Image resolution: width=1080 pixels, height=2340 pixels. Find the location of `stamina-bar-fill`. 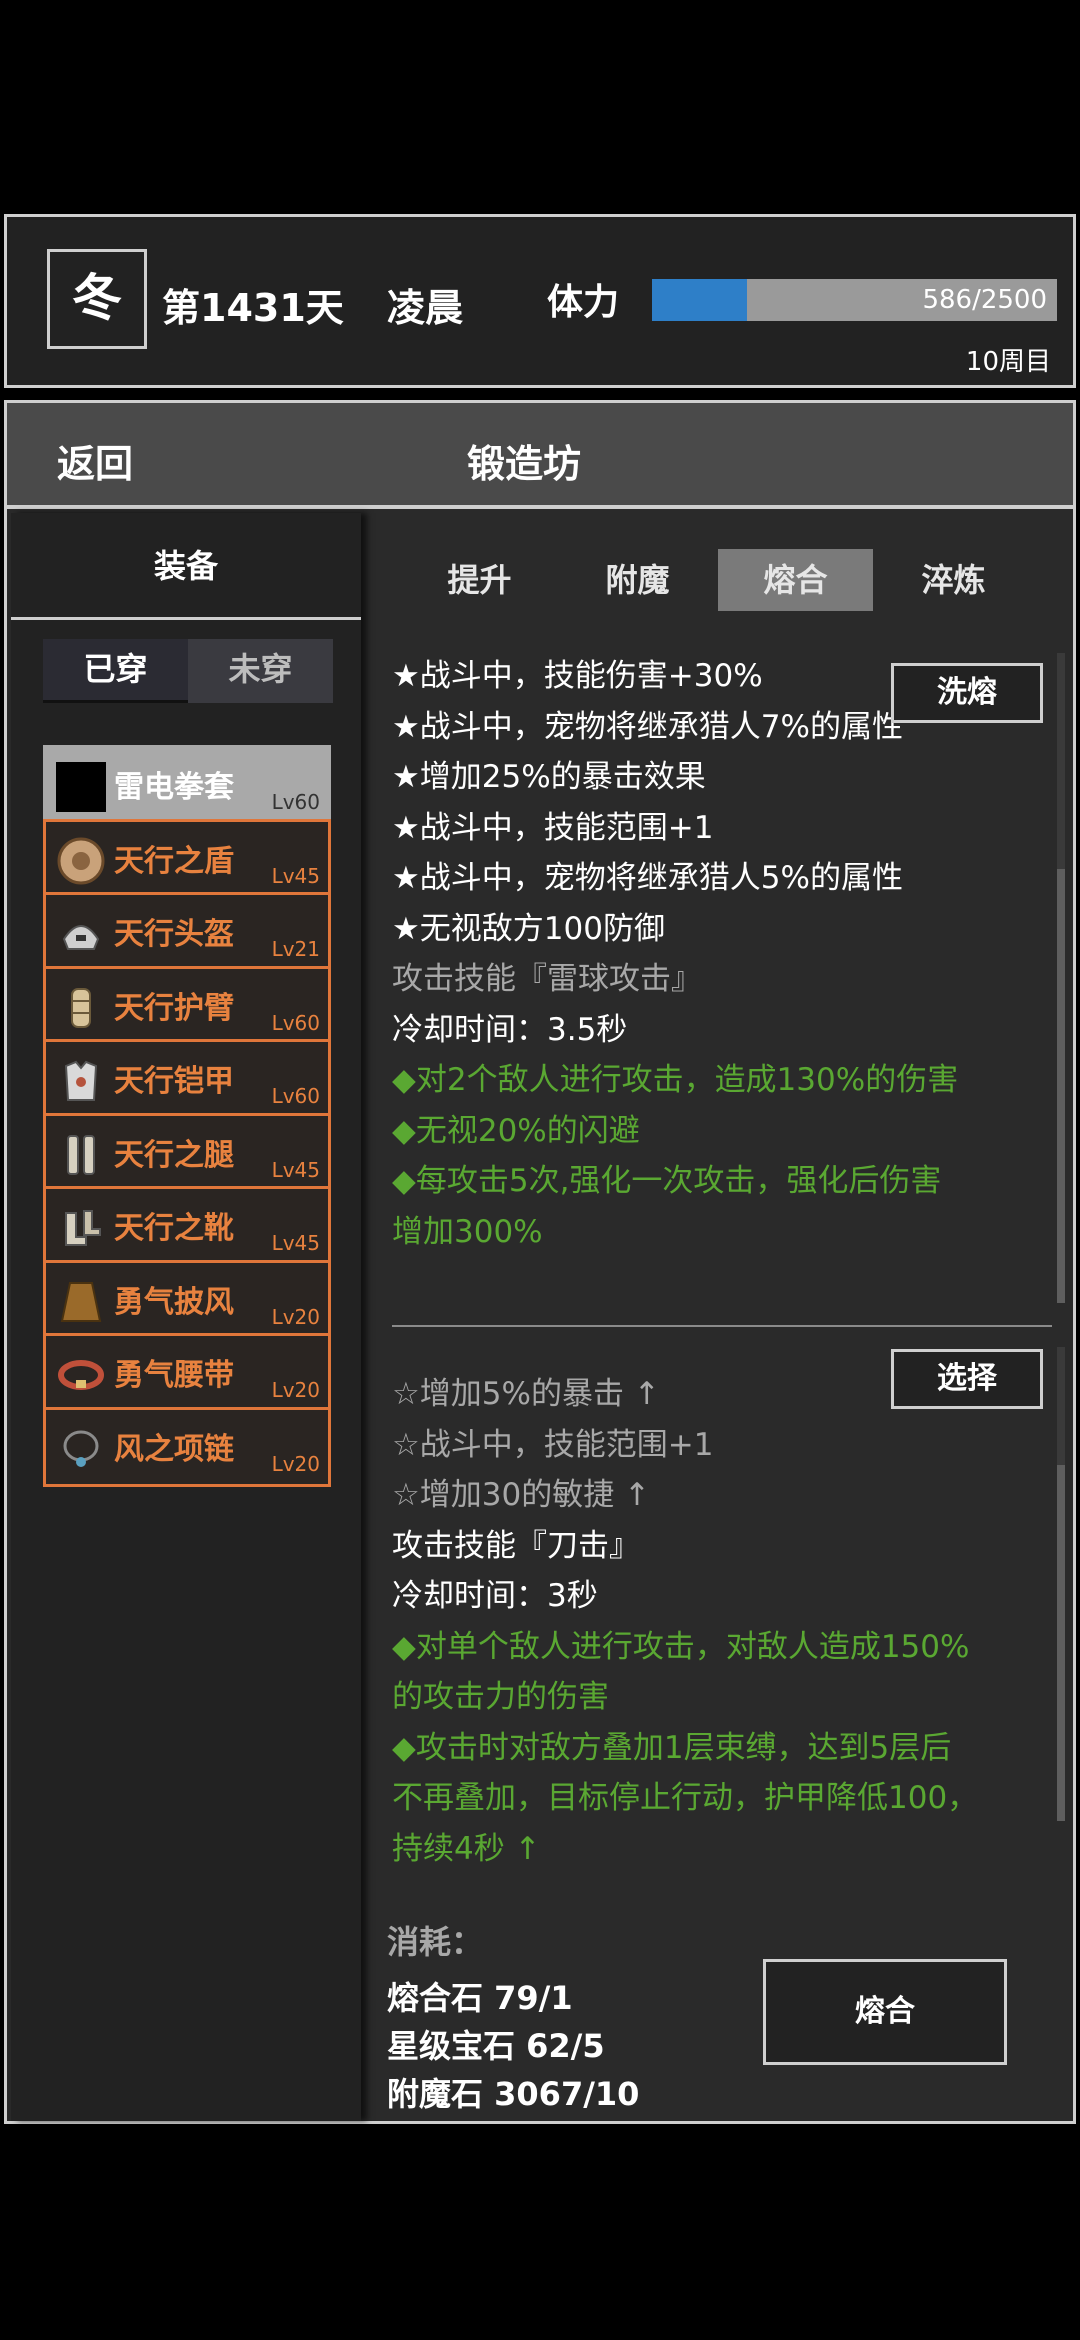

stamina-bar-fill is located at coordinates (699, 300).